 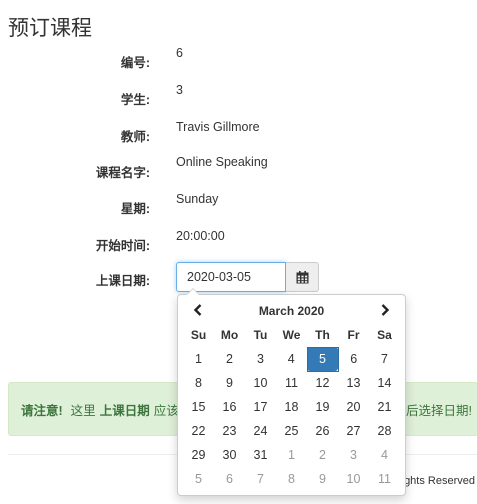 What do you see at coordinates (222, 162) in the screenshot?
I see `course-name-value: Online Speaking` at bounding box center [222, 162].